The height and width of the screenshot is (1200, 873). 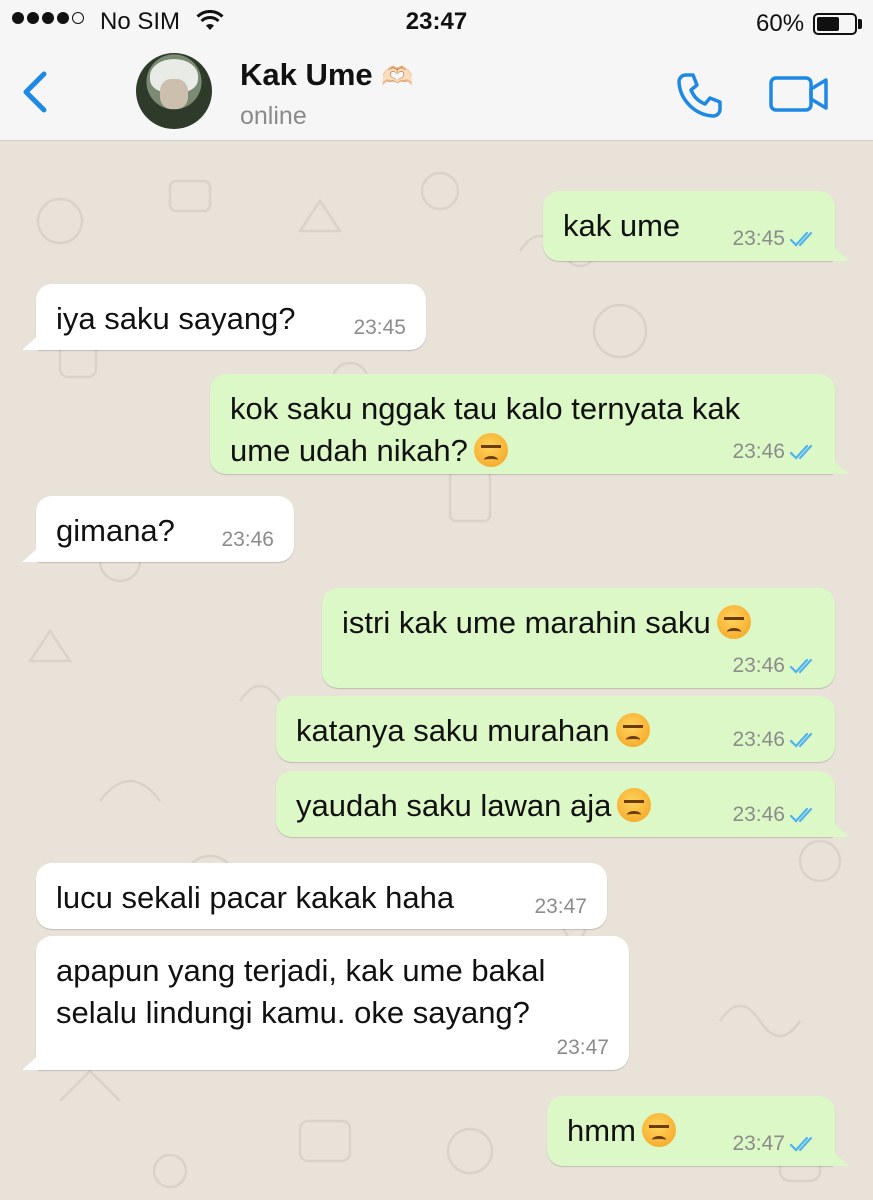 I want to click on outgoing-message: katanya saku murahan 23:46, so click(x=555, y=729).